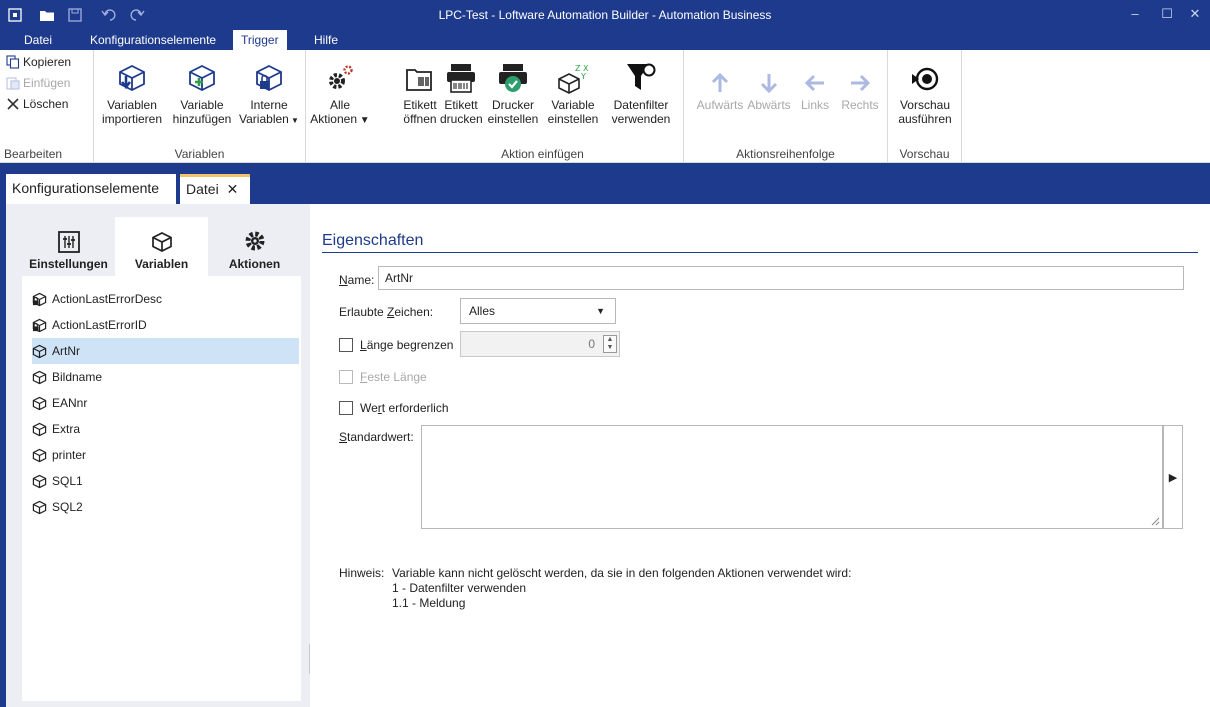 The image size is (1210, 707). I want to click on group-label-aktionsreihenfolge: Aktionsreihenfolge, so click(785, 154).